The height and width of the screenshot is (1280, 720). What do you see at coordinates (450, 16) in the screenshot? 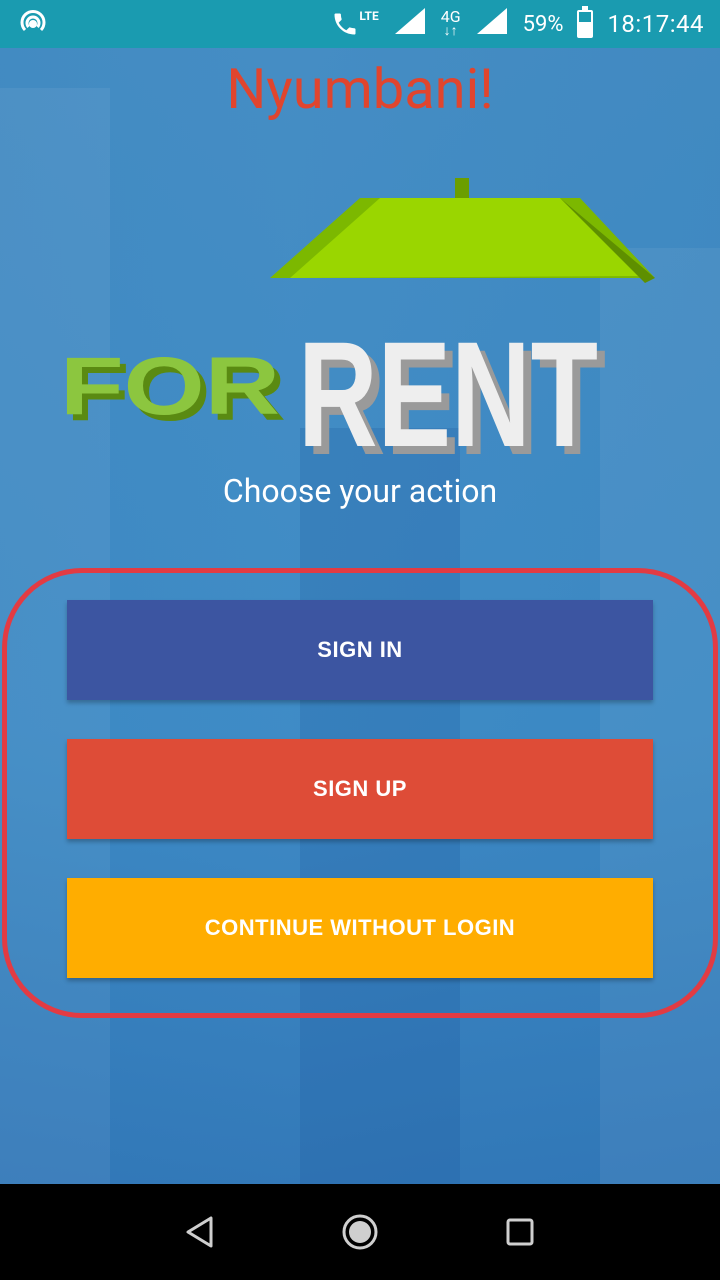
I see `network-label: 4G` at bounding box center [450, 16].